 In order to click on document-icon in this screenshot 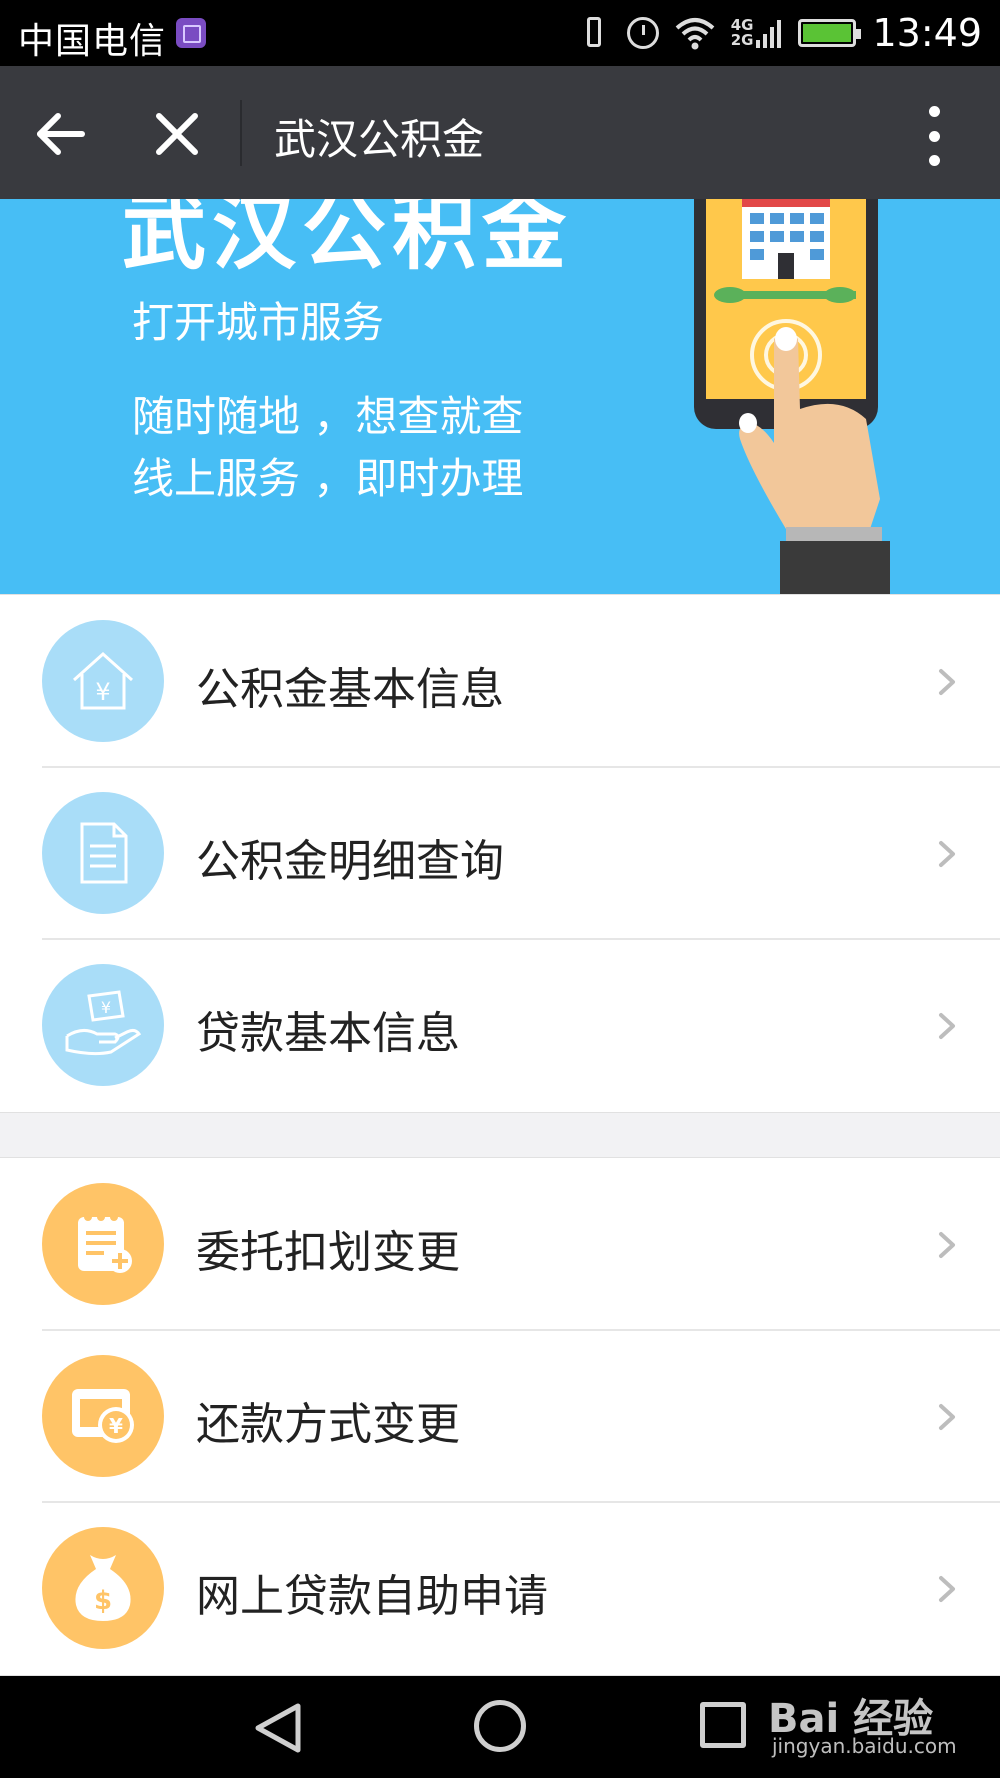, I will do `click(103, 853)`.